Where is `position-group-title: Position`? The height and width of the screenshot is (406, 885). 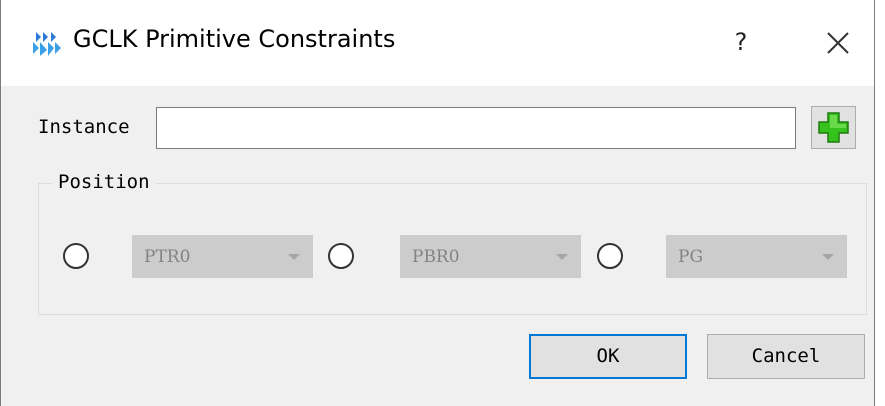
position-group-title: Position is located at coordinates (104, 182).